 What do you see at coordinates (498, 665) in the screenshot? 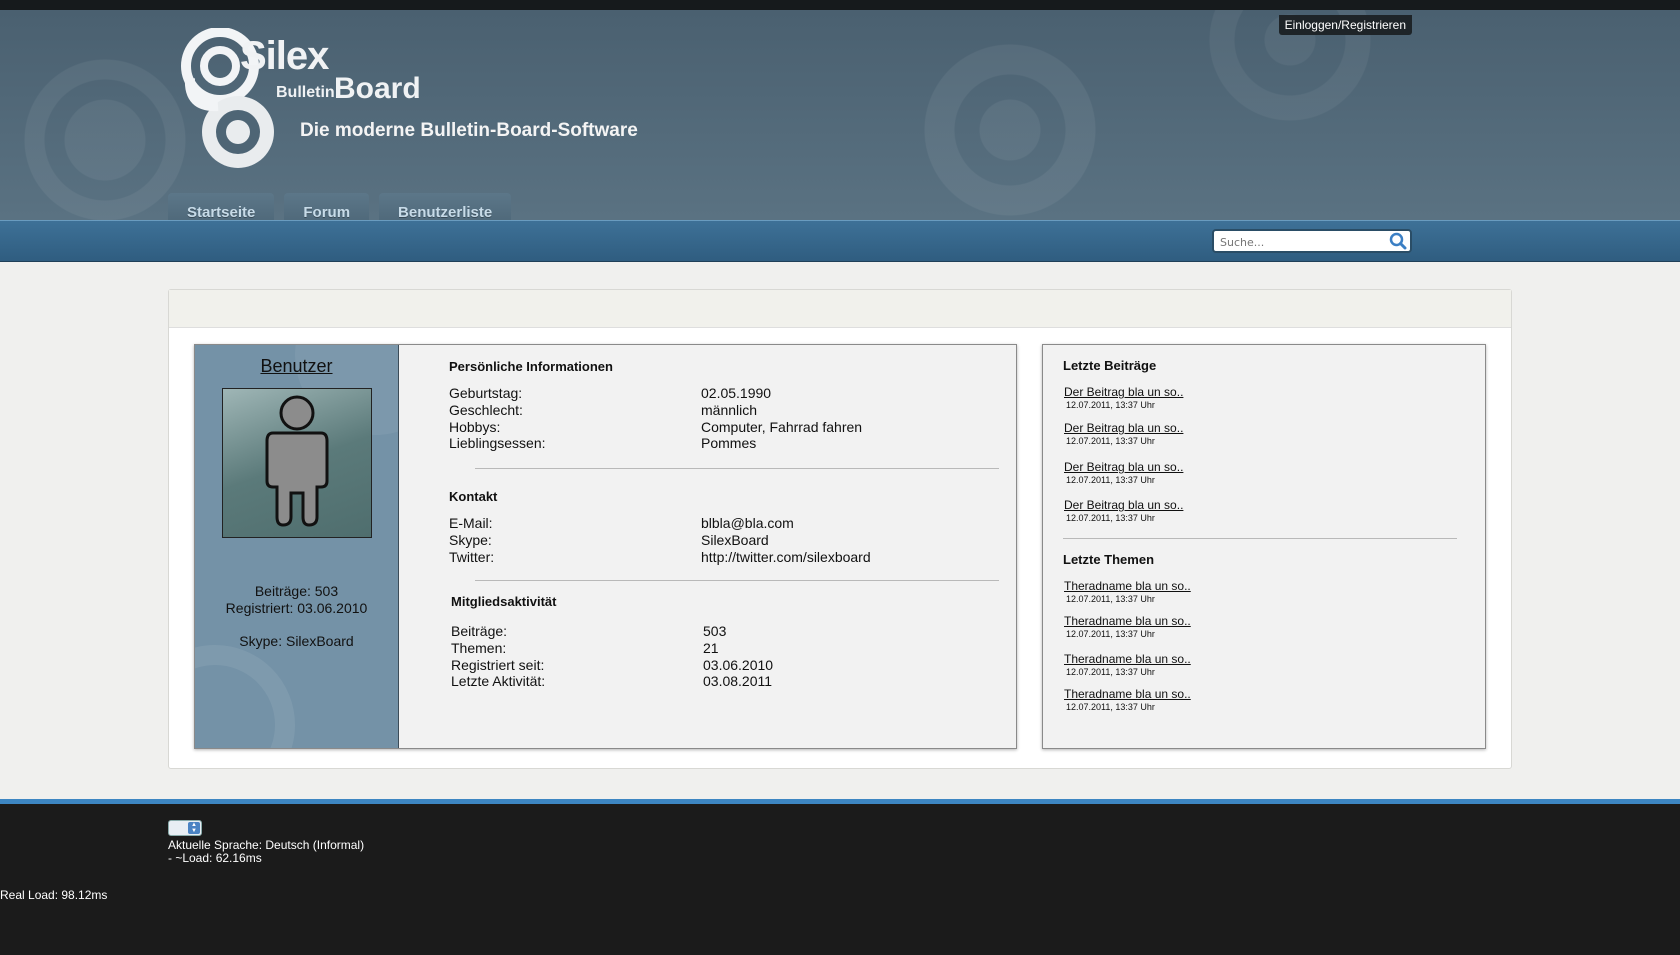
I see `info-label: Registriert seit:` at bounding box center [498, 665].